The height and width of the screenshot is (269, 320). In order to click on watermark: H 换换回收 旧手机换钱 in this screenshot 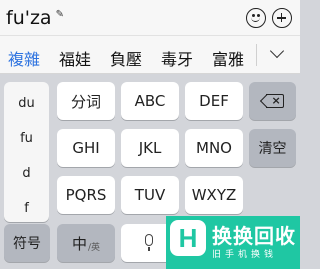, I will do `click(233, 242)`.